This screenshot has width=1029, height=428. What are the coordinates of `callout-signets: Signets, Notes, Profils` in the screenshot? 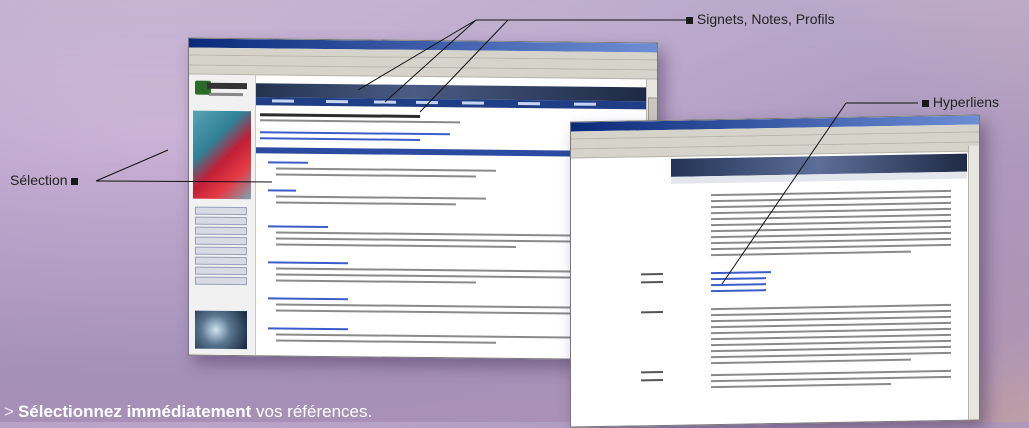 It's located at (760, 19).